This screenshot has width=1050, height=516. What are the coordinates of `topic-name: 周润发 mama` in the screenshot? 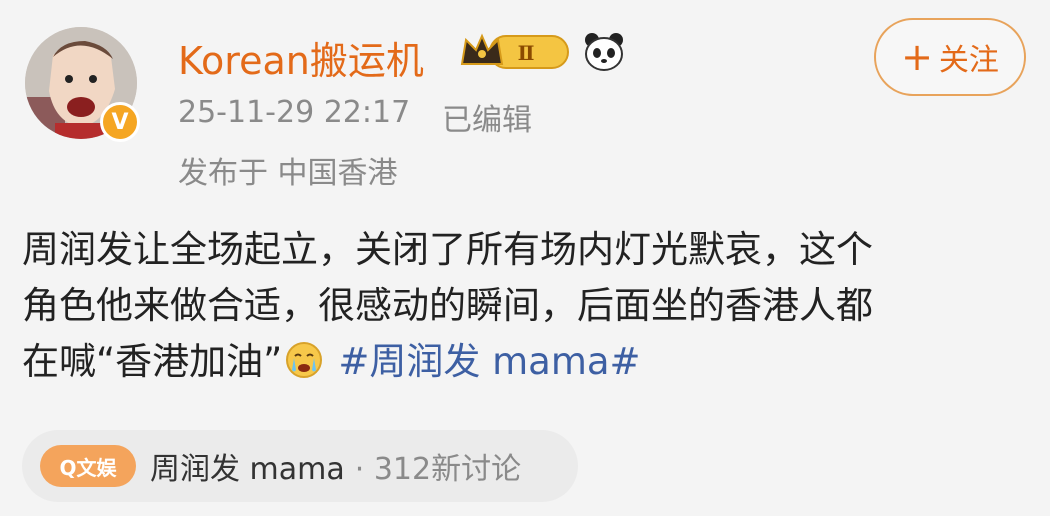 It's located at (247, 469).